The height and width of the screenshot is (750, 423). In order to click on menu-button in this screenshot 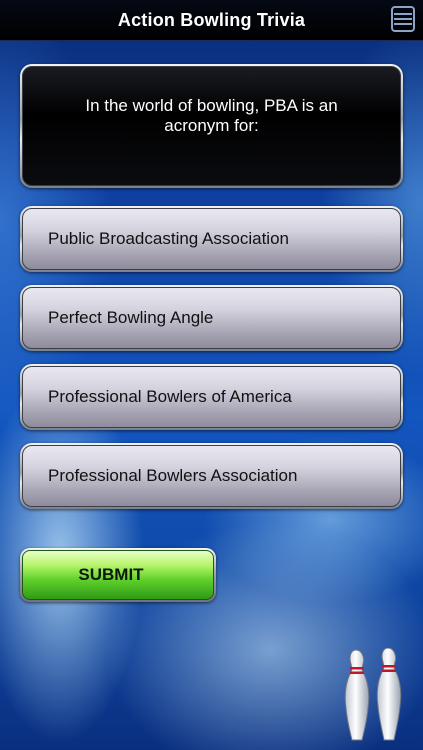, I will do `click(404, 20)`.